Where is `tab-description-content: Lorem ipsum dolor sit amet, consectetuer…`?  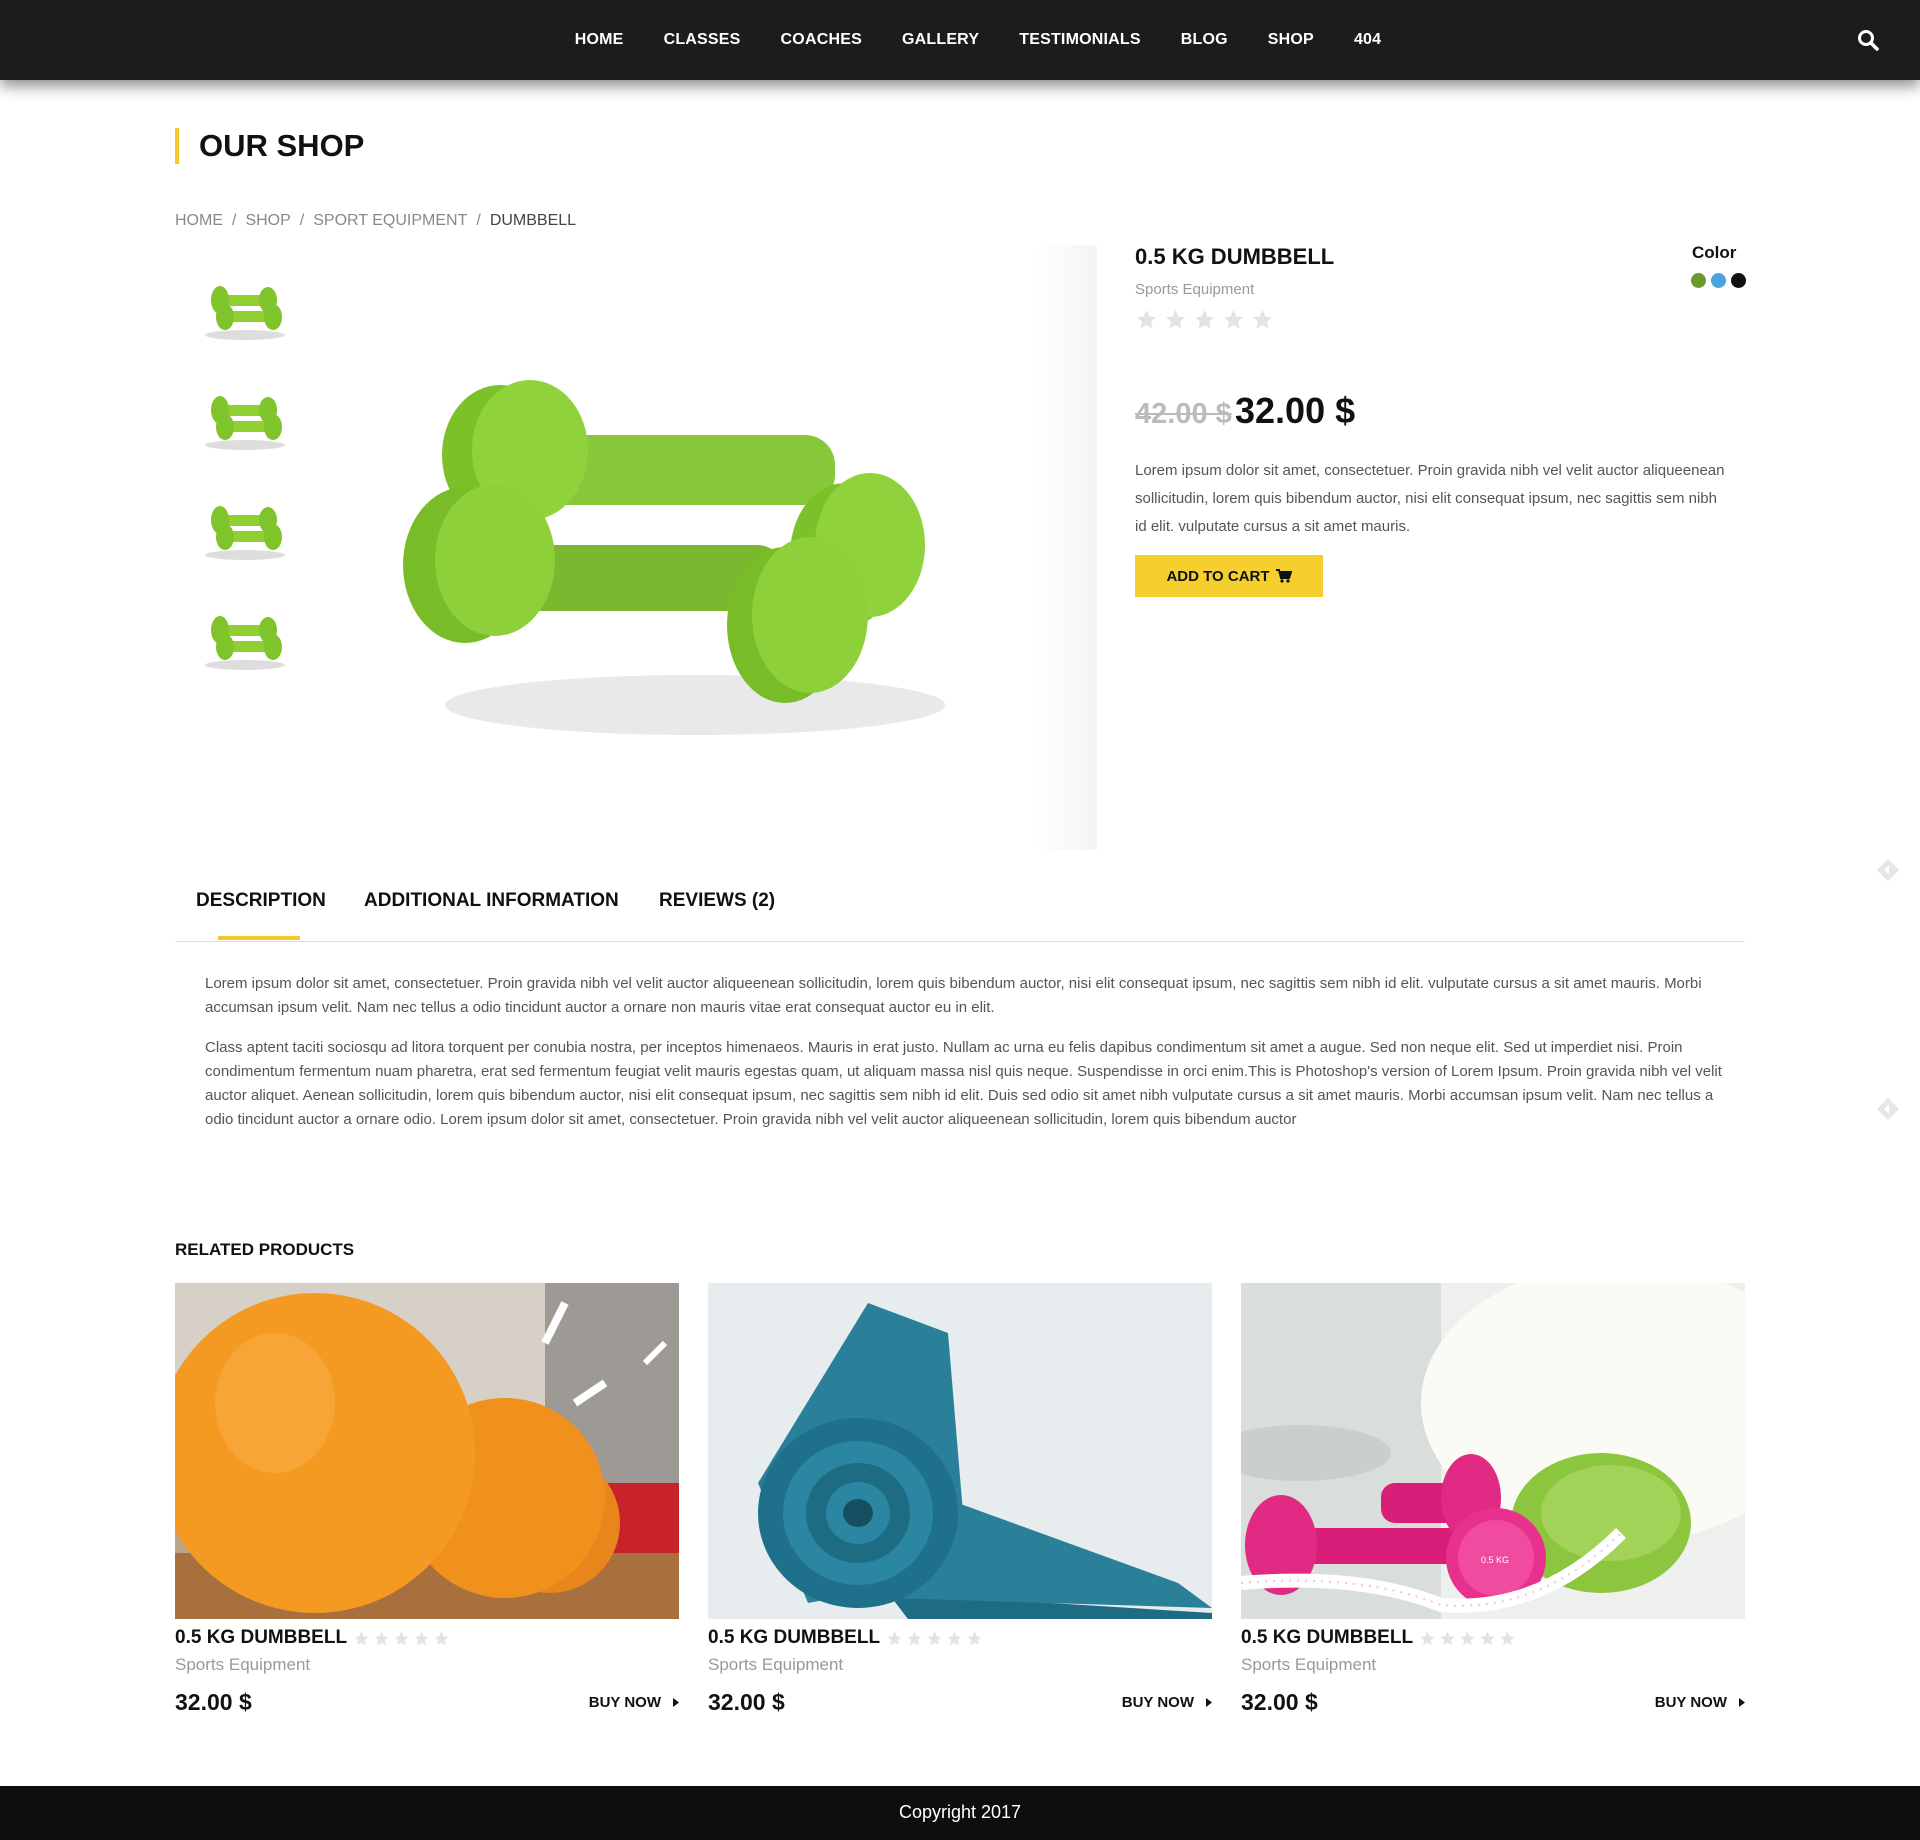 tab-description-content: Lorem ipsum dolor sit amet, consectetuer… is located at coordinates (965, 1052).